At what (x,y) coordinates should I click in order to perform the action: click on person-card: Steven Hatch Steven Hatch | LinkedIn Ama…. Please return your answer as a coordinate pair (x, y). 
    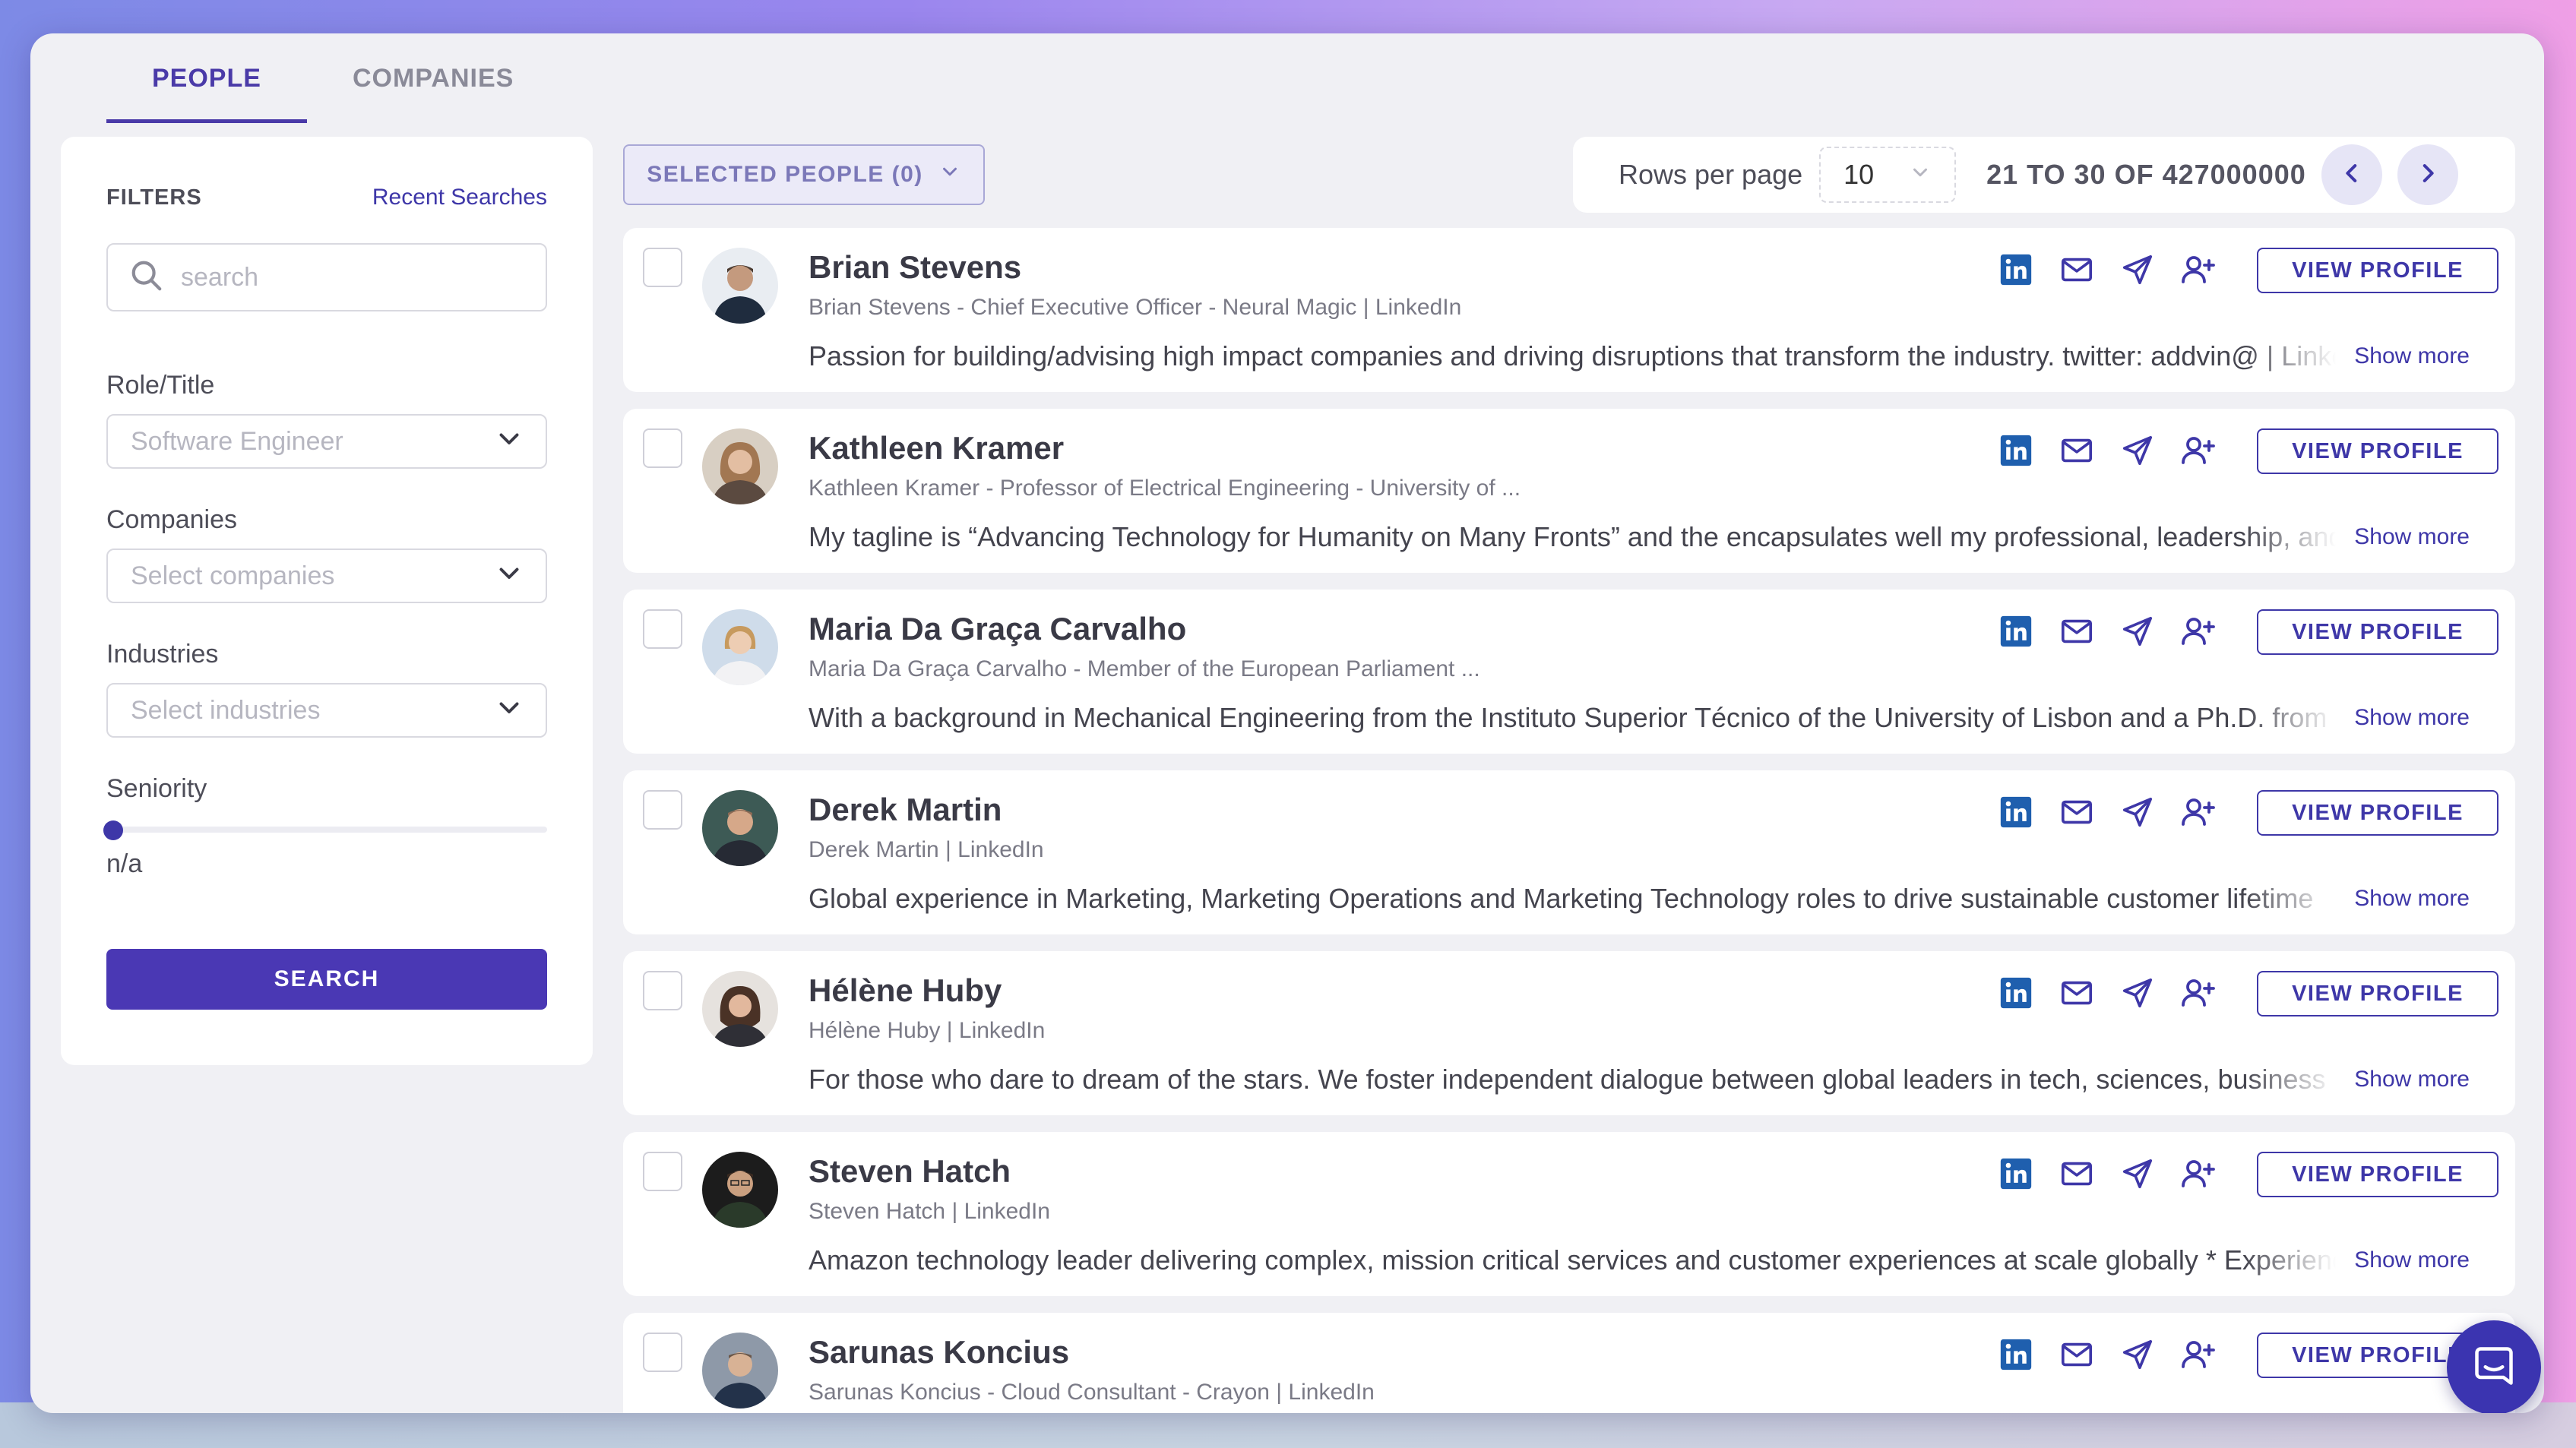
    Looking at the image, I should click on (1569, 1214).